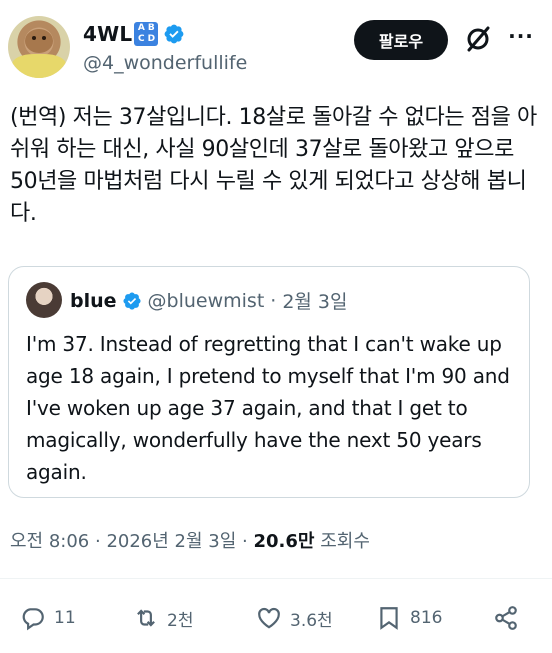  Describe the element at coordinates (506, 618) in the screenshot. I see `share-icon` at that location.